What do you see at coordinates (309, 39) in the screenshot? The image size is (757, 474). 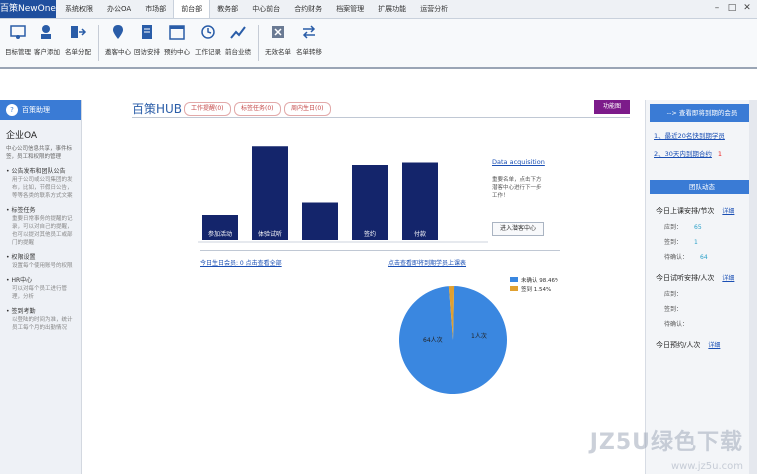 I see `tool-transfer: 名单转移` at bounding box center [309, 39].